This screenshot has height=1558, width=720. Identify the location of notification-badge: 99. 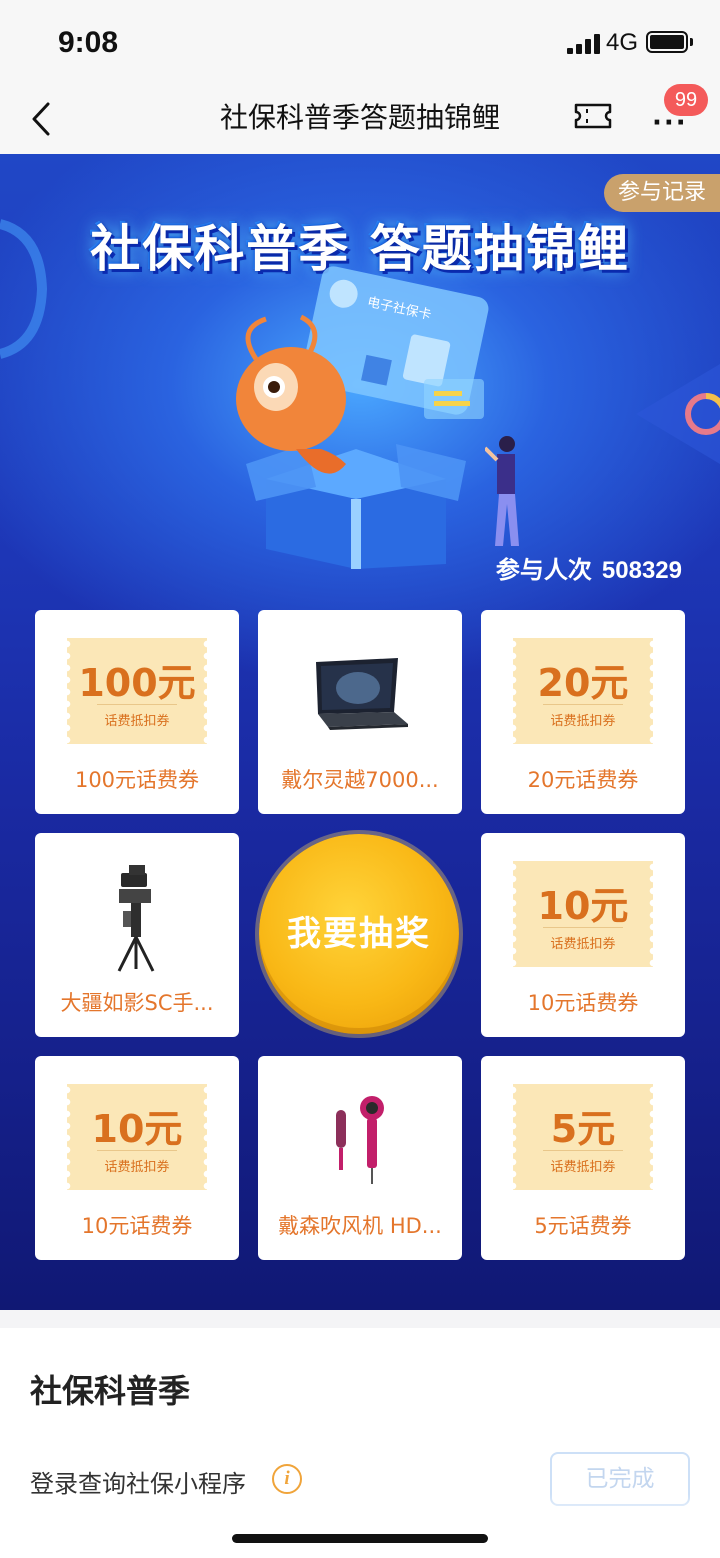
(686, 100).